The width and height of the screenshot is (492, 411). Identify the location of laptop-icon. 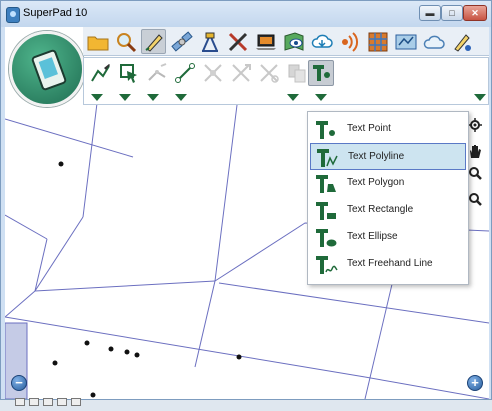
(265, 41).